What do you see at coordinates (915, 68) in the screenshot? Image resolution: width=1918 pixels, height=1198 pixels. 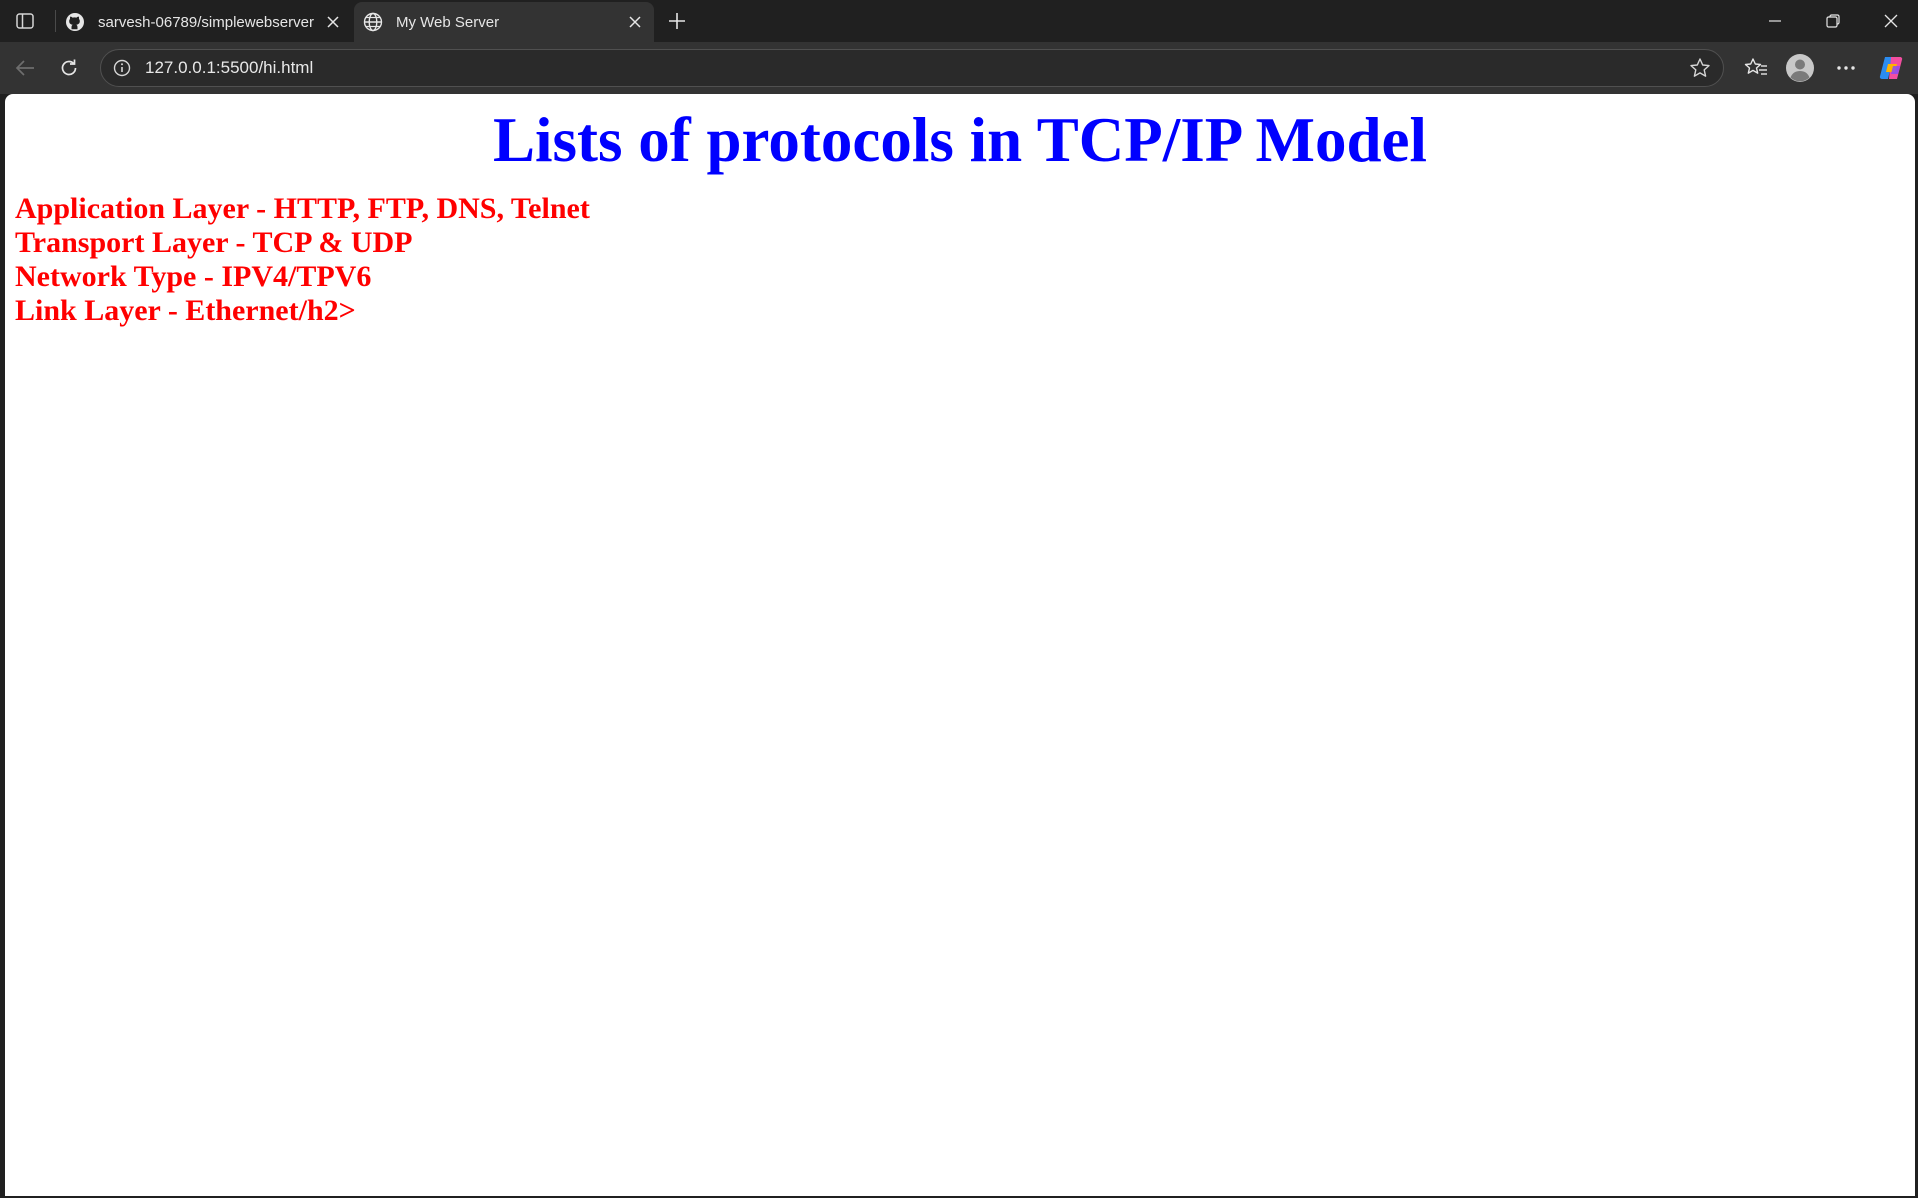 I see `url-text: 127.0.0.1:5500/hi.html` at bounding box center [915, 68].